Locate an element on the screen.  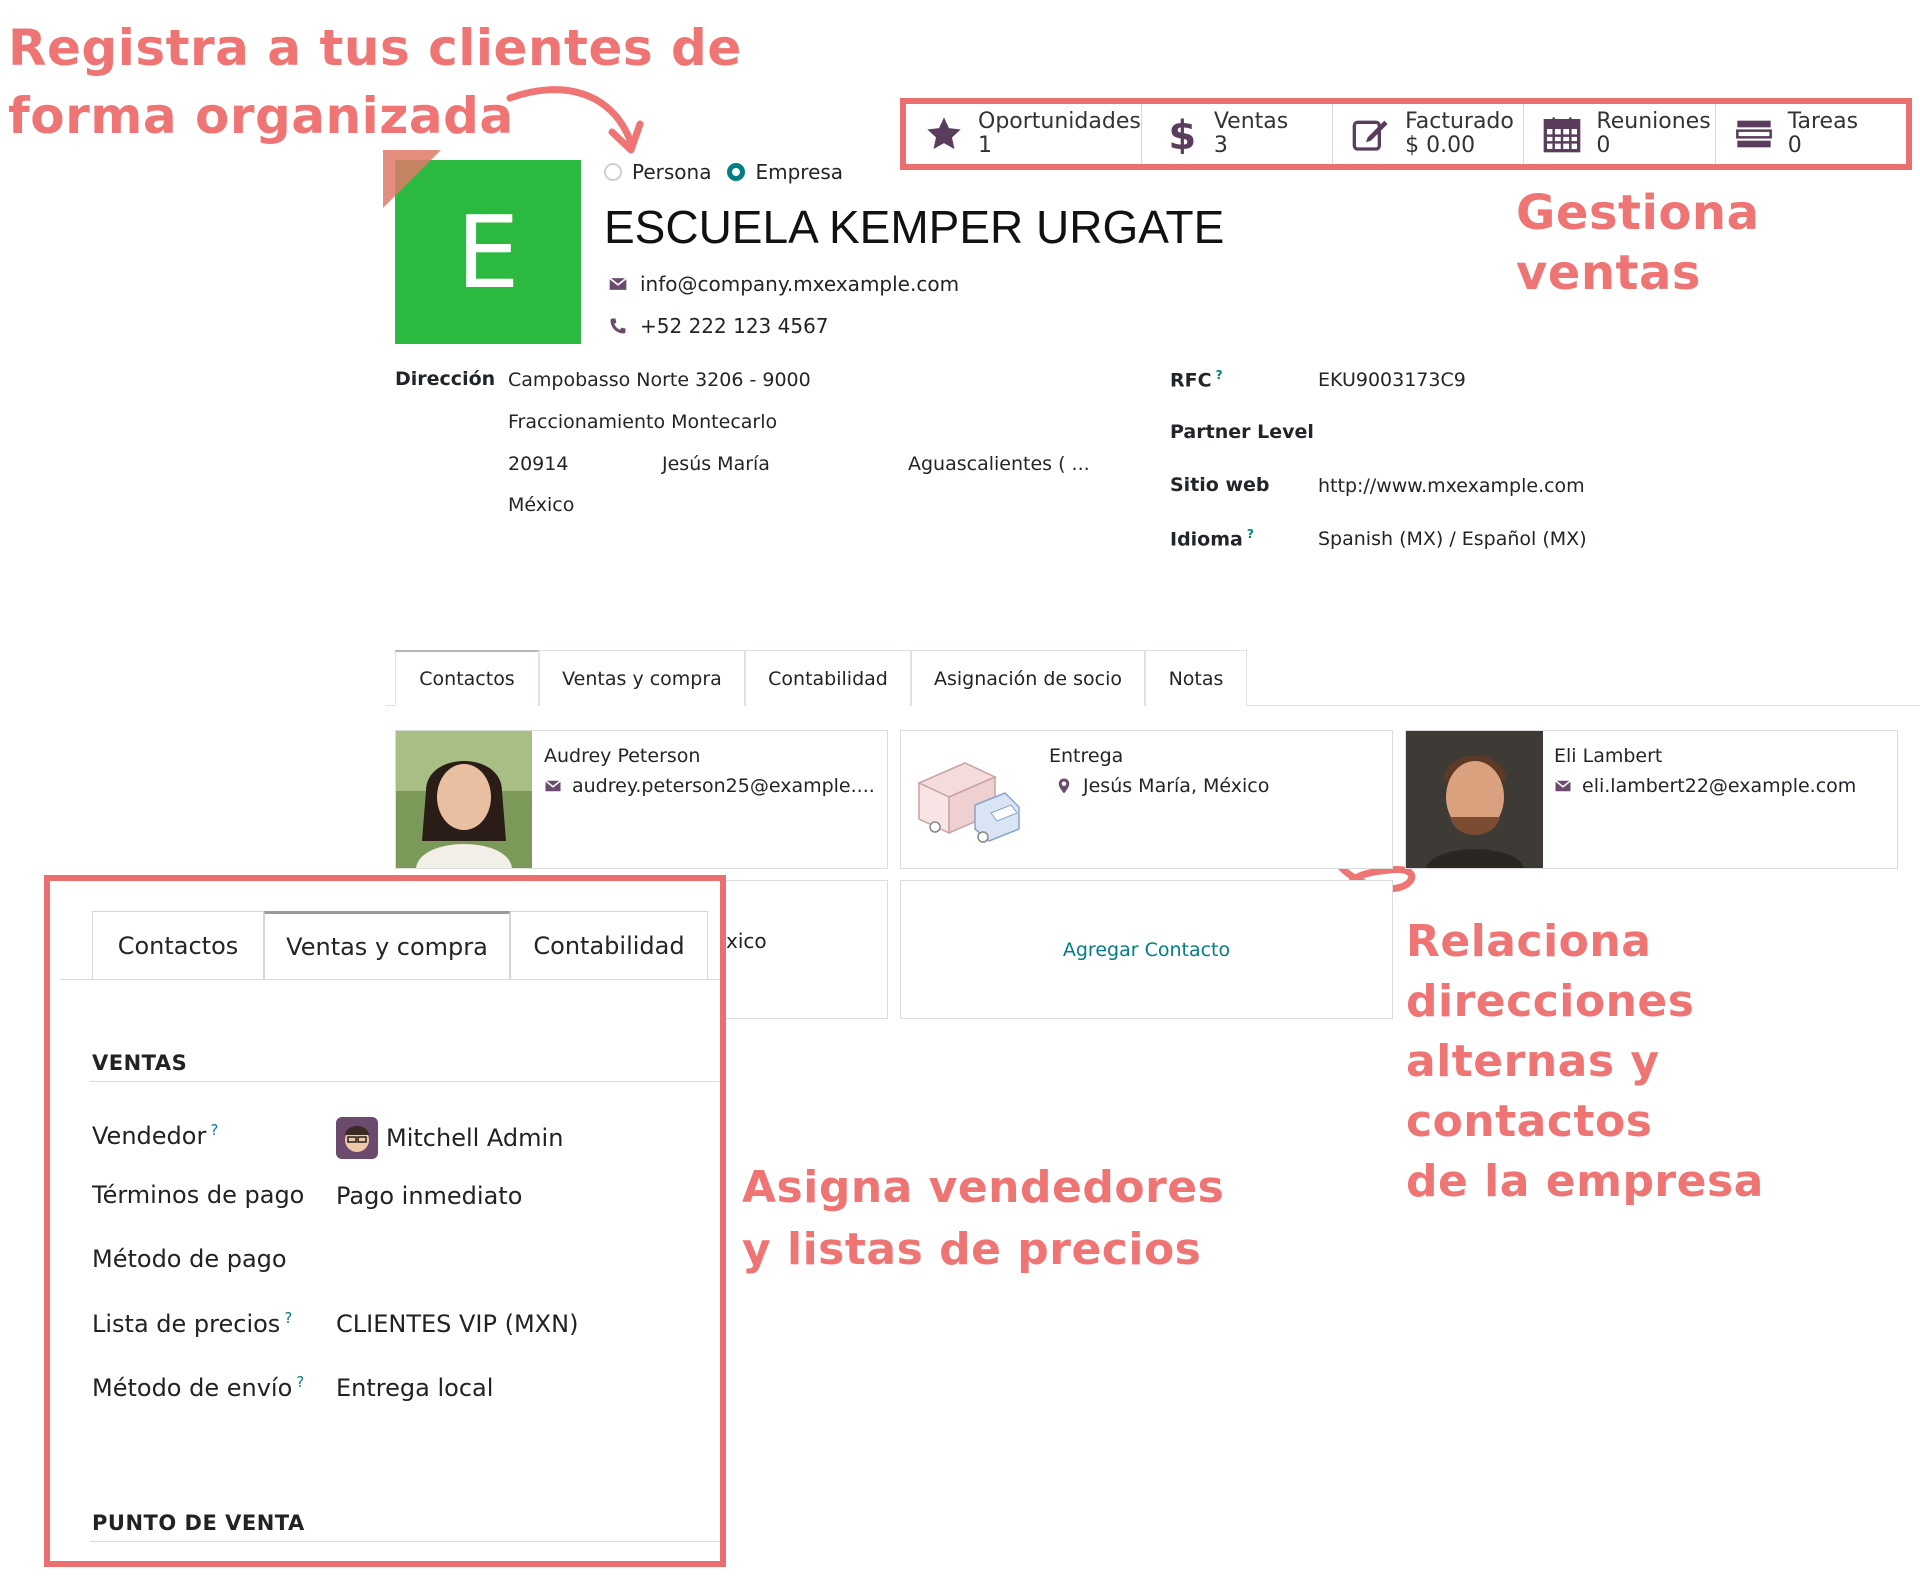
delivery-location: Jesús María, México is located at coordinates (1162, 786).